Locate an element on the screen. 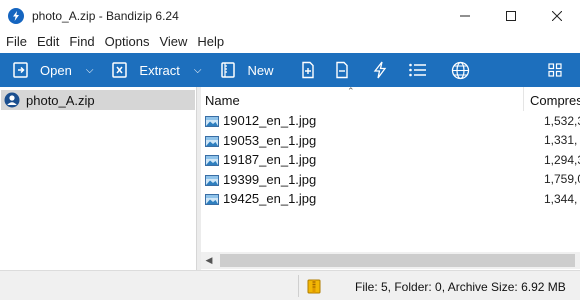 The image size is (580, 300). window-title: photo_A.zip - Bandizip 6.24 is located at coordinates (105, 15).